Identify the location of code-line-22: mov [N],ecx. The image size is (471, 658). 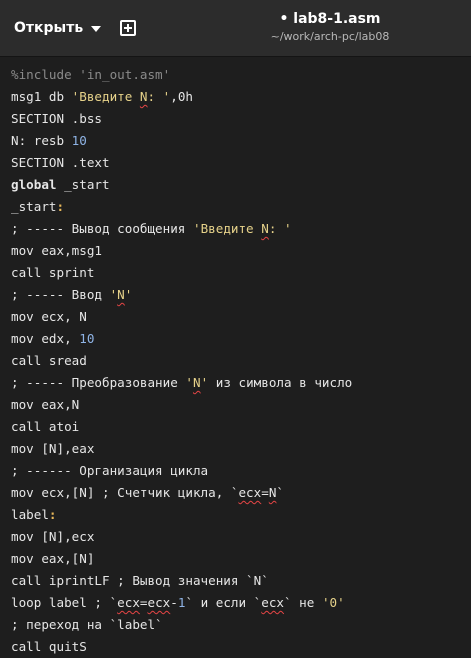
(52, 537).